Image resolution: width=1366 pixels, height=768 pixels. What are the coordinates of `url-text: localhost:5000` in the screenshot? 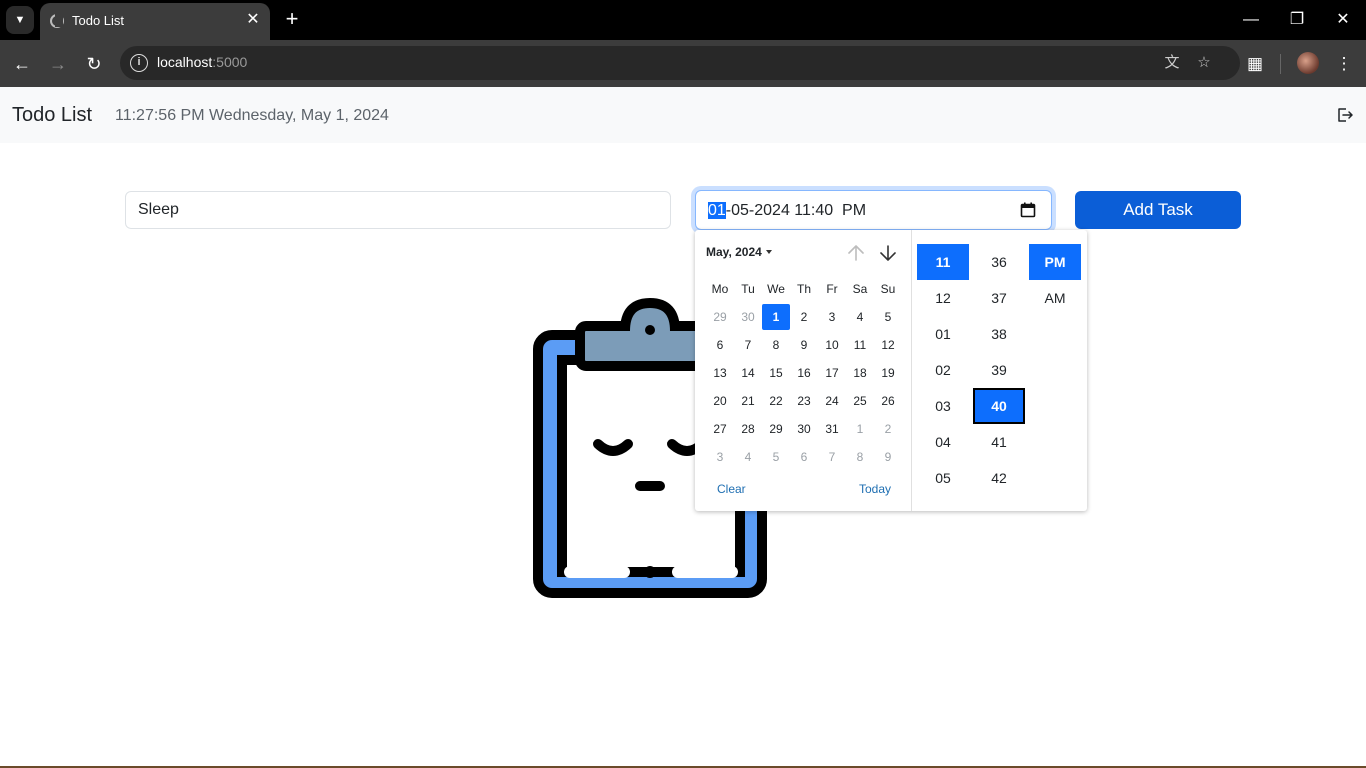 It's located at (202, 62).